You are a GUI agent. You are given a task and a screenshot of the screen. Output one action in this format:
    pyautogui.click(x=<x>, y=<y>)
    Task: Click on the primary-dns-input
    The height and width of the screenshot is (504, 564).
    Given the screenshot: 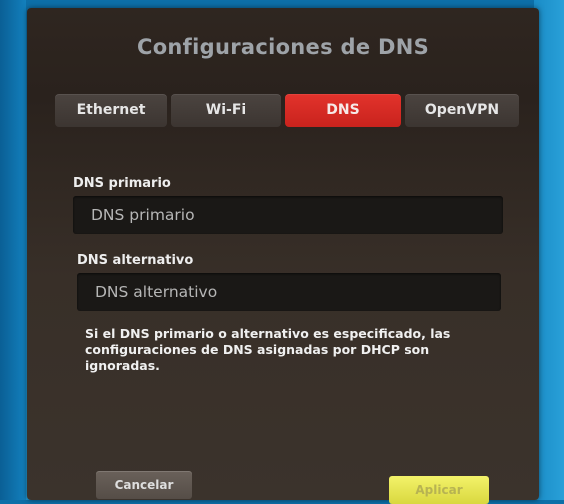 What is the action you would take?
    pyautogui.click(x=288, y=215)
    